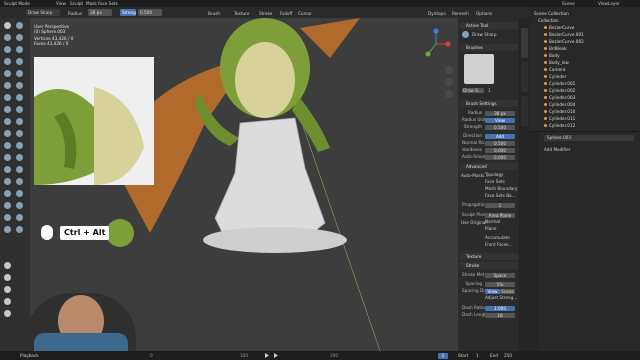  What do you see at coordinates (29, 355) in the screenshot?
I see `playback-menu: Playback` at bounding box center [29, 355].